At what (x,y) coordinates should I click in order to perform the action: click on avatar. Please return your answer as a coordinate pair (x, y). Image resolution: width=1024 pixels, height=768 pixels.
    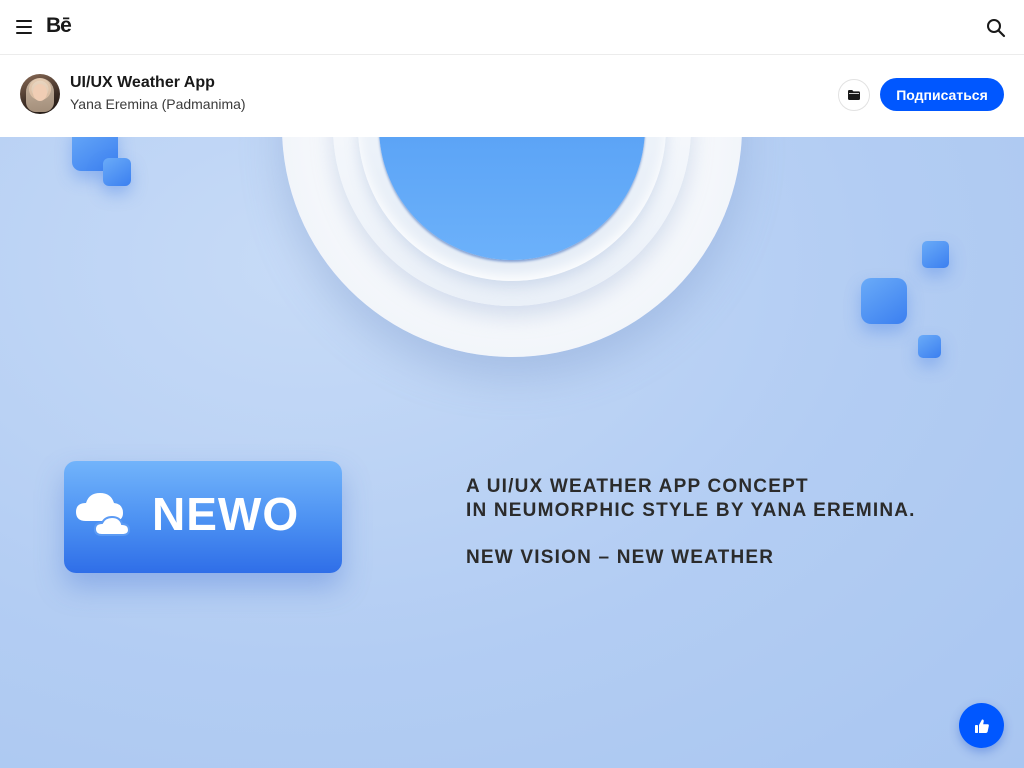
    Looking at the image, I should click on (40, 94).